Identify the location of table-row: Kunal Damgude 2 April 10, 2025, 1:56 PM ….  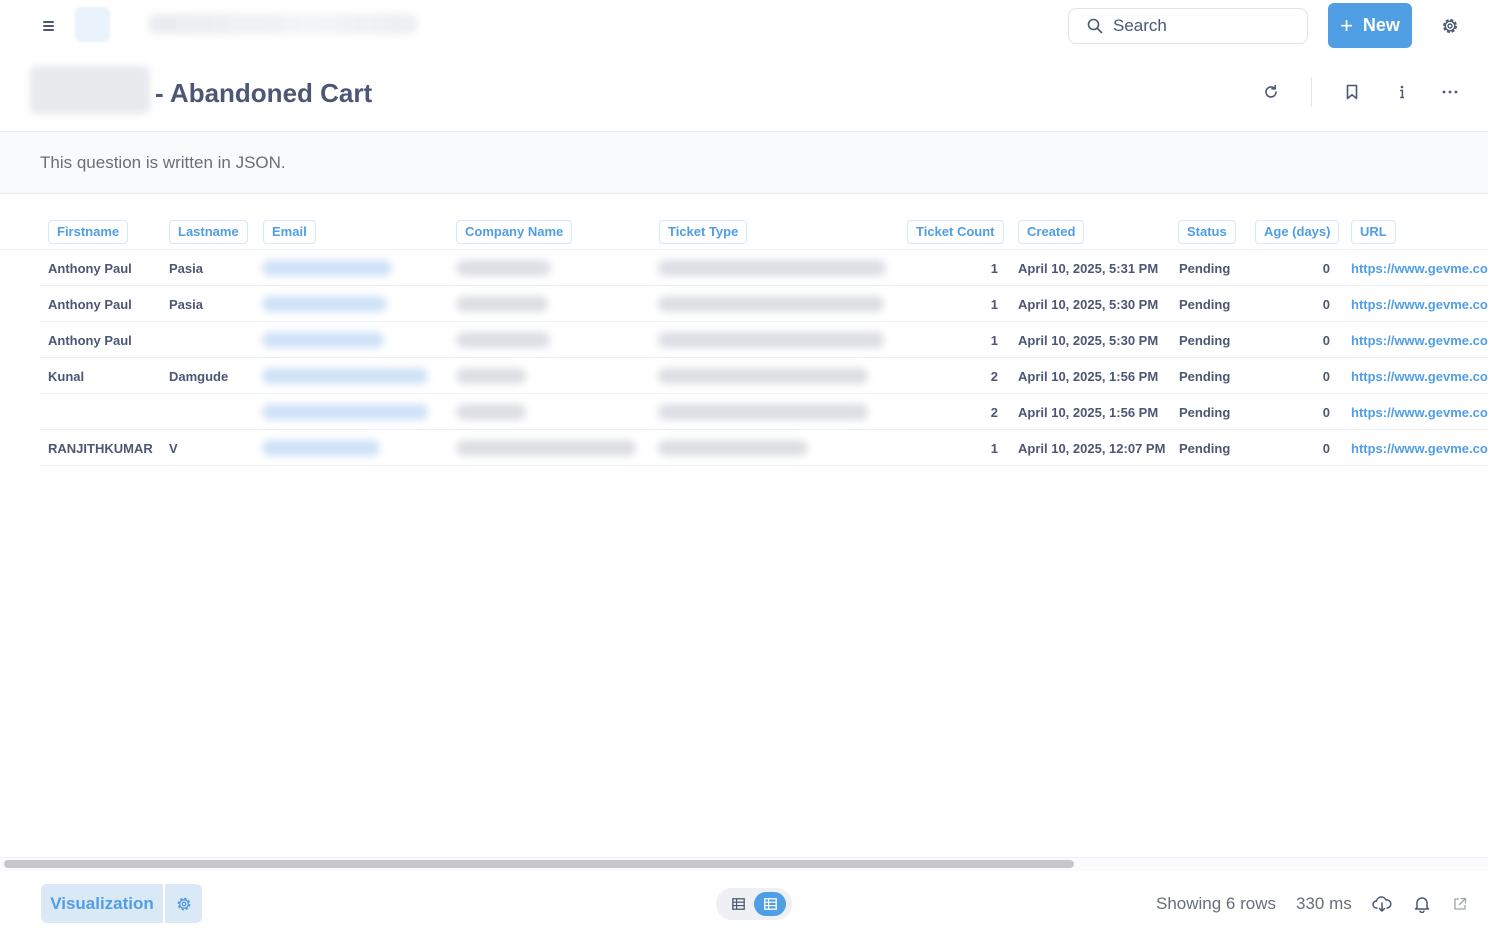
(764, 376).